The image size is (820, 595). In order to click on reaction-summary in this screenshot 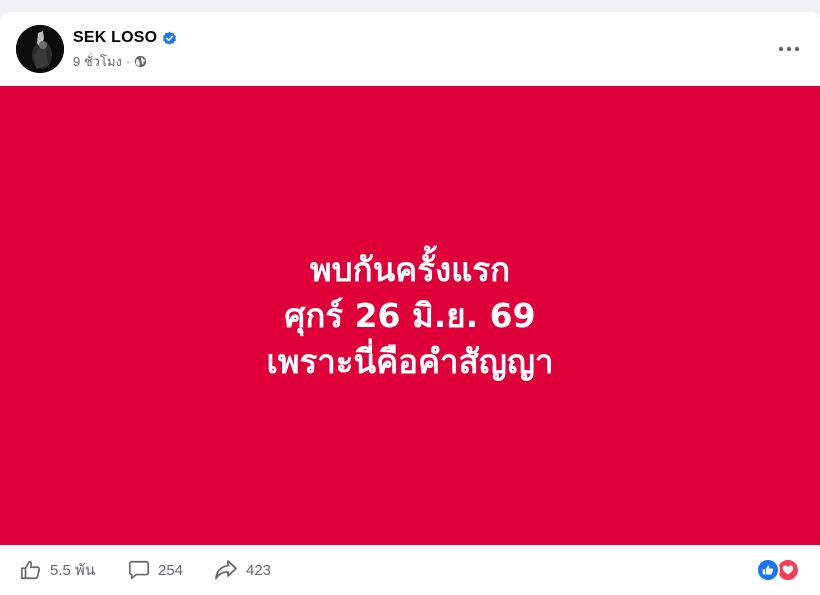, I will do `click(779, 570)`.